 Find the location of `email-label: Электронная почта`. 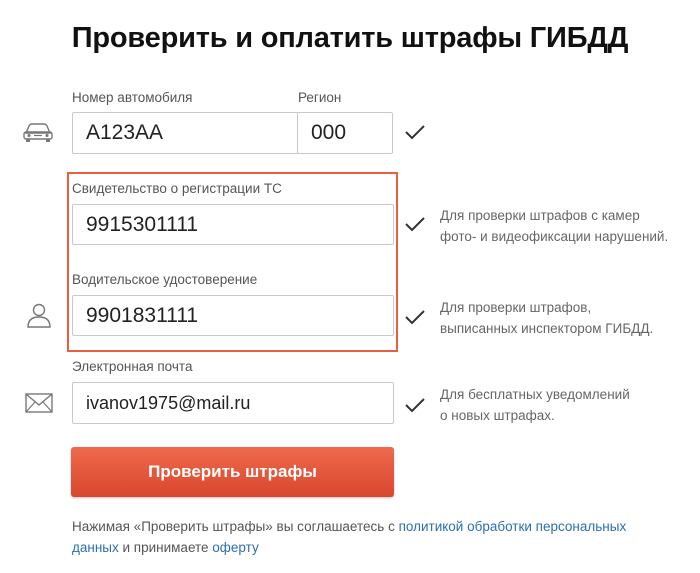

email-label: Электронная почта is located at coordinates (132, 366).